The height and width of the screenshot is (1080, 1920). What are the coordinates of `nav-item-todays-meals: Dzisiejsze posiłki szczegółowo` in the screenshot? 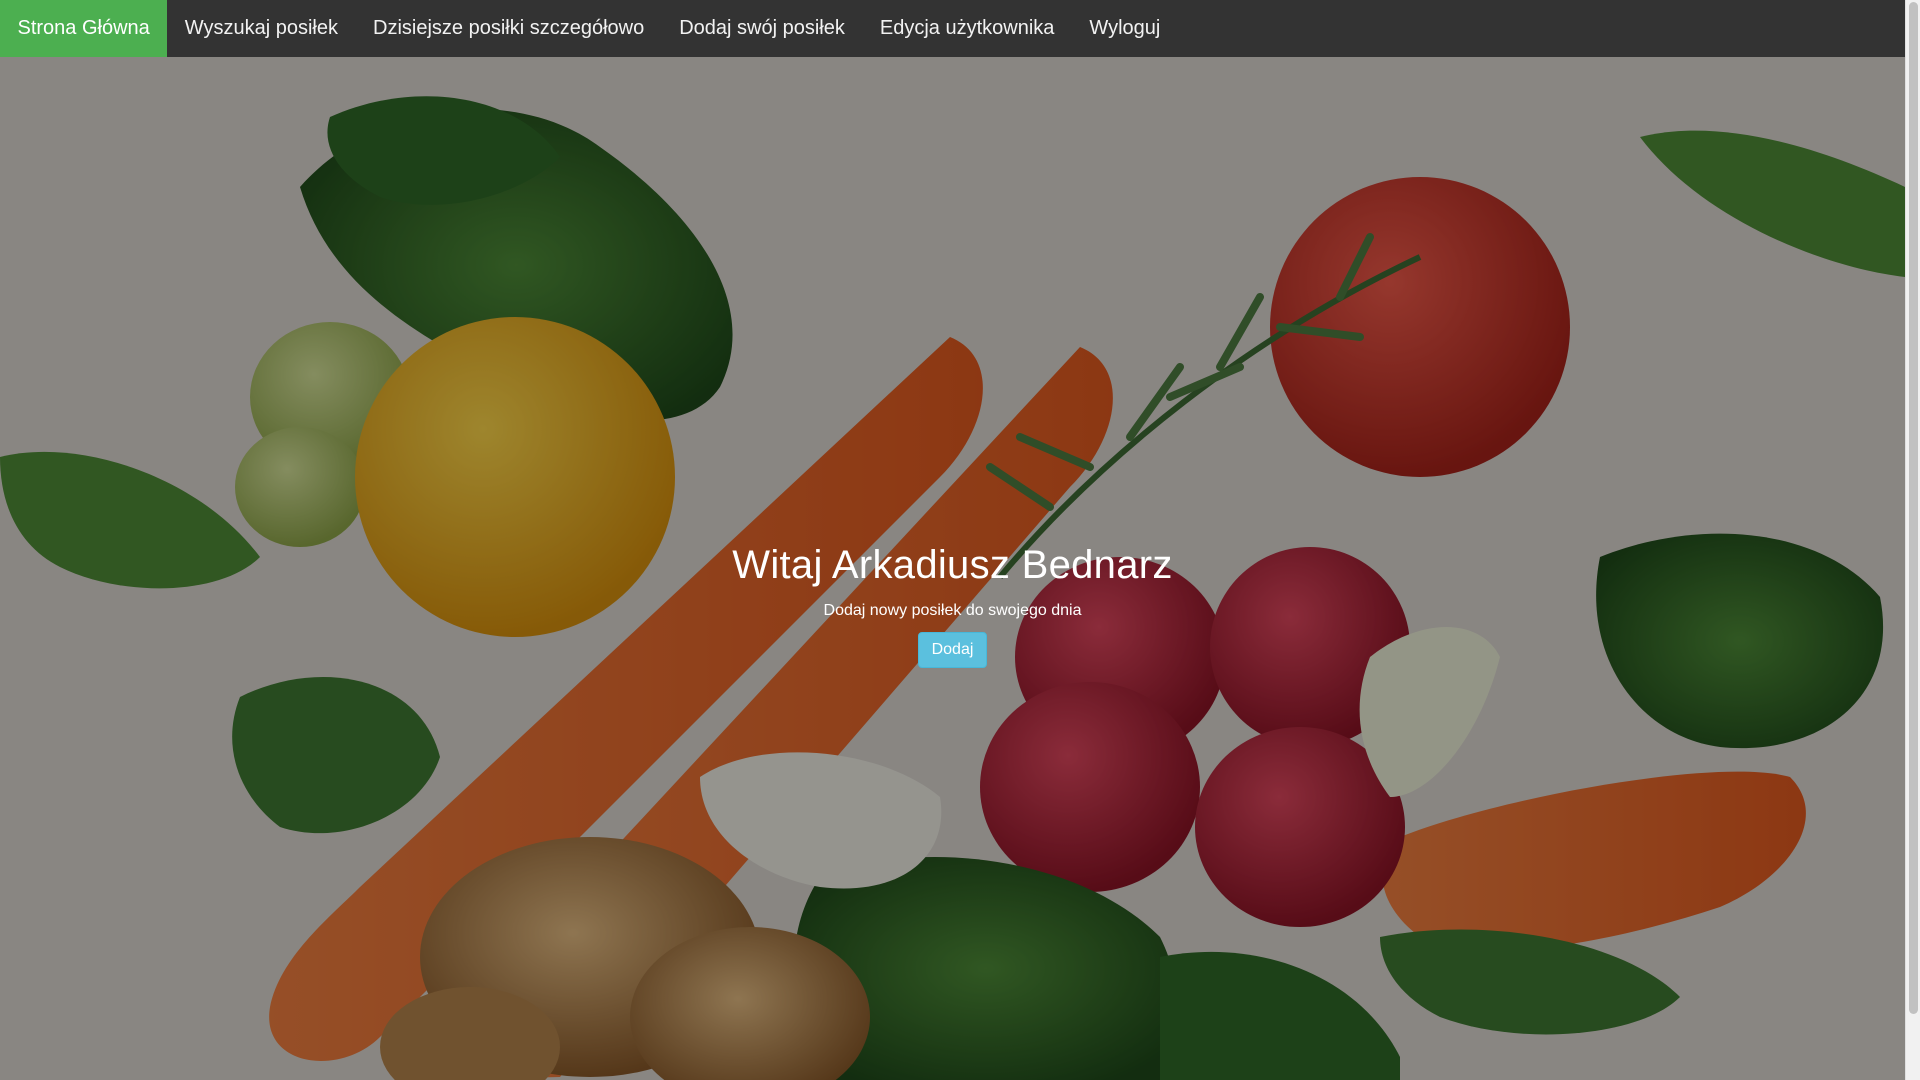 It's located at (509, 28).